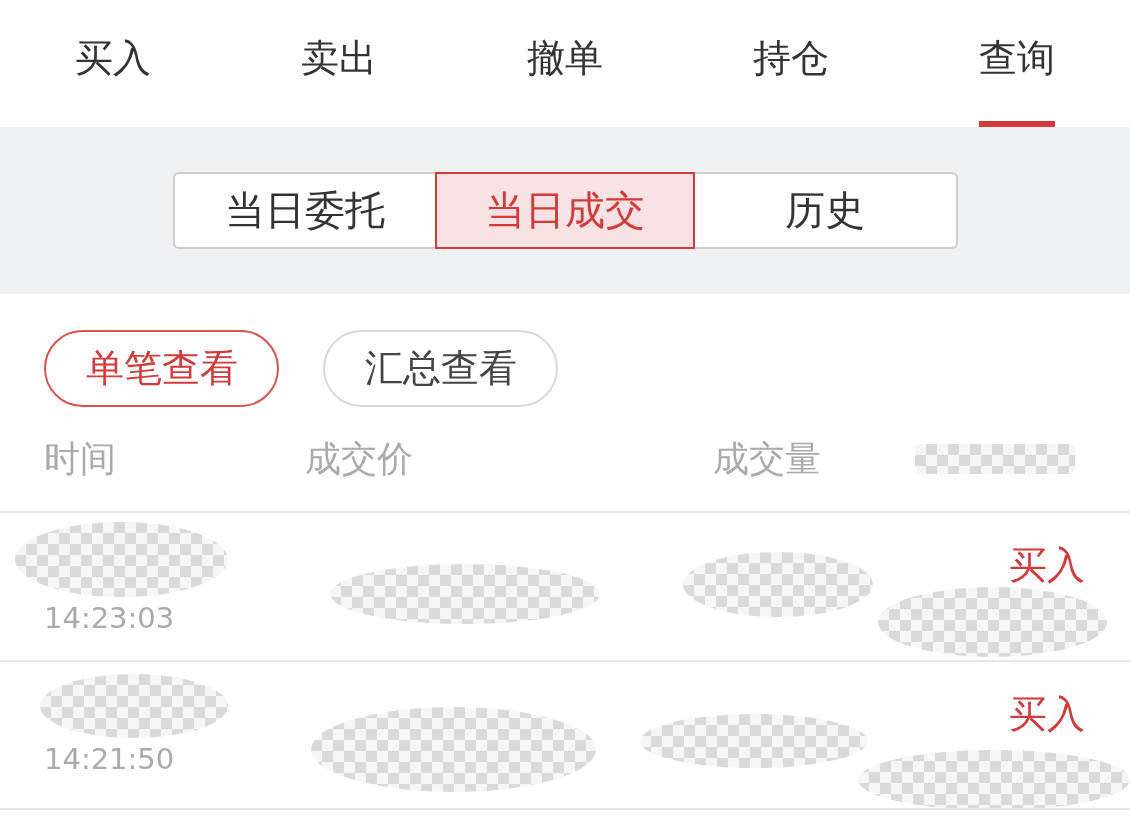 Image resolution: width=1130 pixels, height=821 pixels. What do you see at coordinates (825, 210) in the screenshot?
I see `segment-tab: 历史` at bounding box center [825, 210].